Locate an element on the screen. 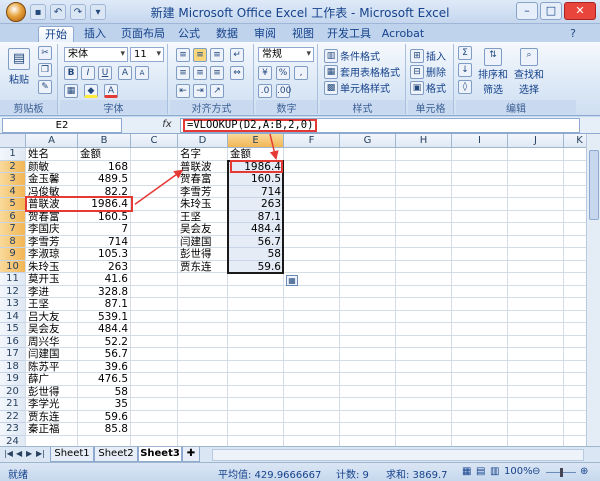 The image size is (600, 481). cell-amount: 41.6 is located at coordinates (104, 279).